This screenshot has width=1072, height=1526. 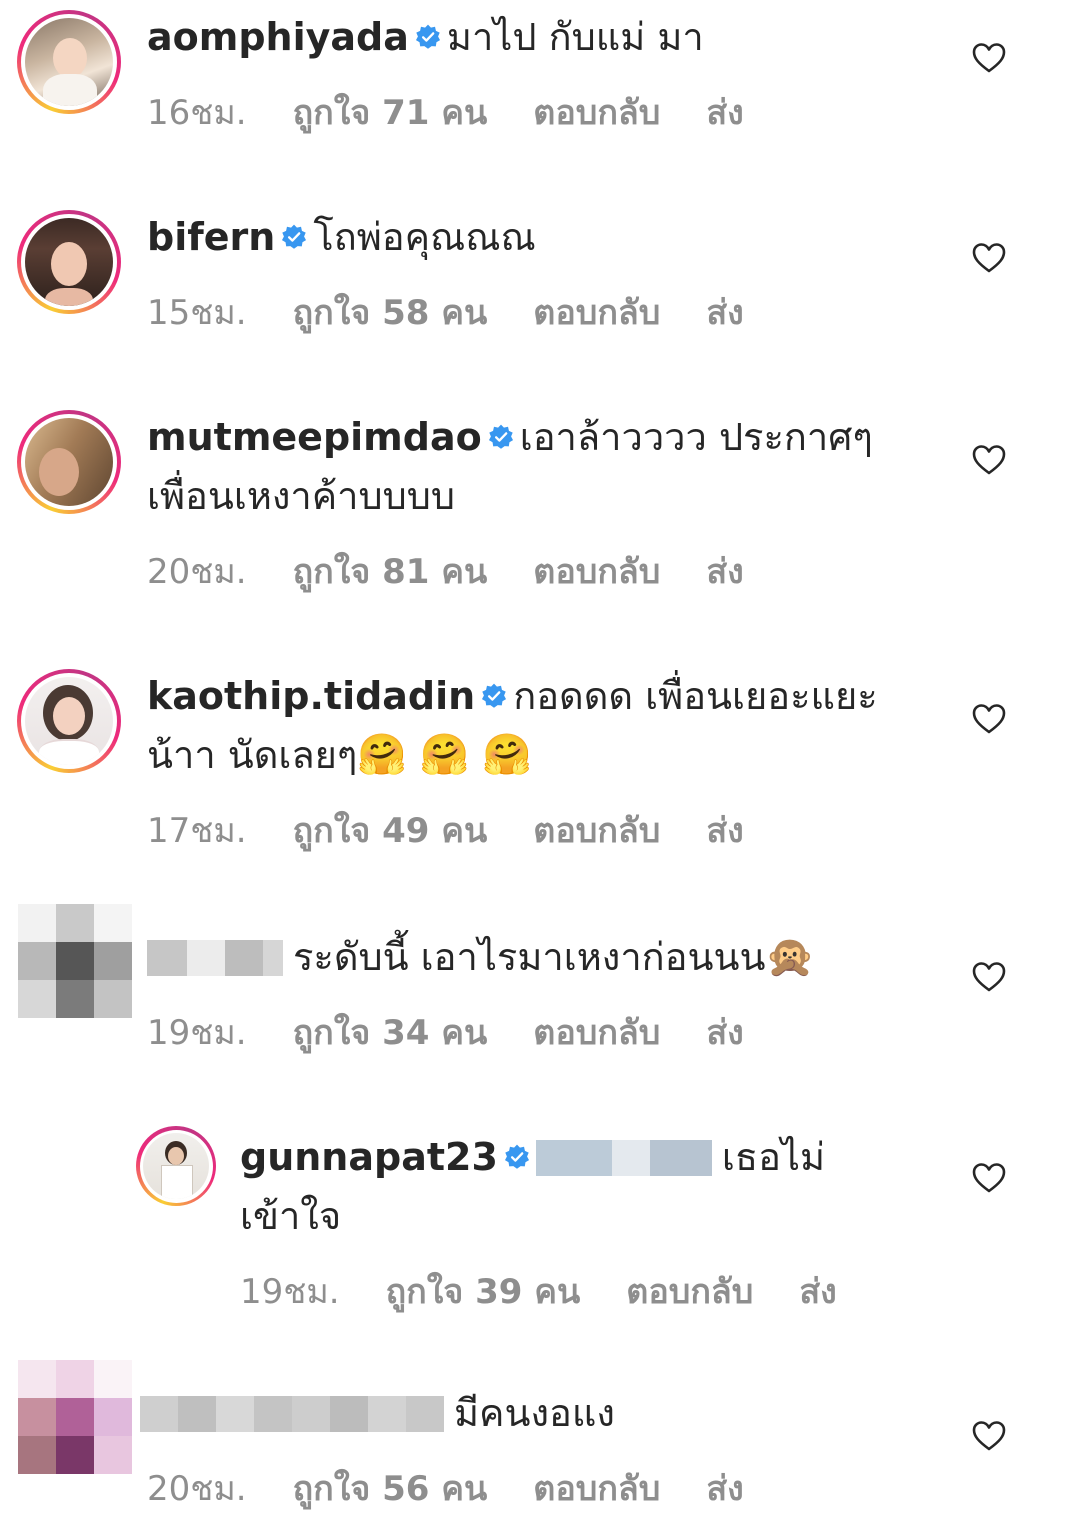 I want to click on likes-count: ถูกใจ 39 คน, so click(x=483, y=1292).